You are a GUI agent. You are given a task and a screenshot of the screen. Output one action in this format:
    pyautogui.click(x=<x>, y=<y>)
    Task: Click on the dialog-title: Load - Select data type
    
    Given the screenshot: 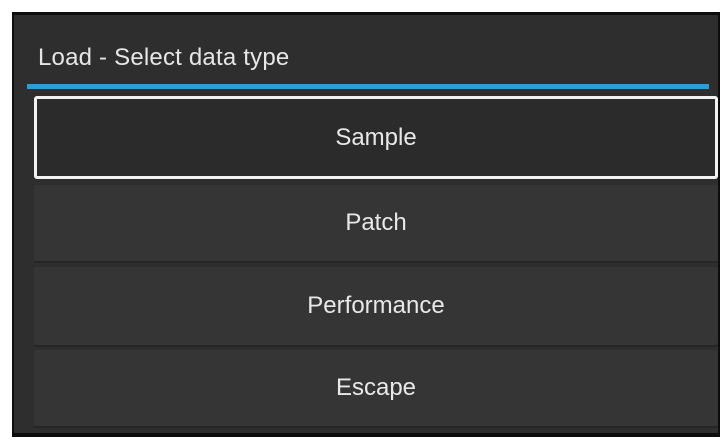 What is the action you would take?
    pyautogui.click(x=164, y=57)
    